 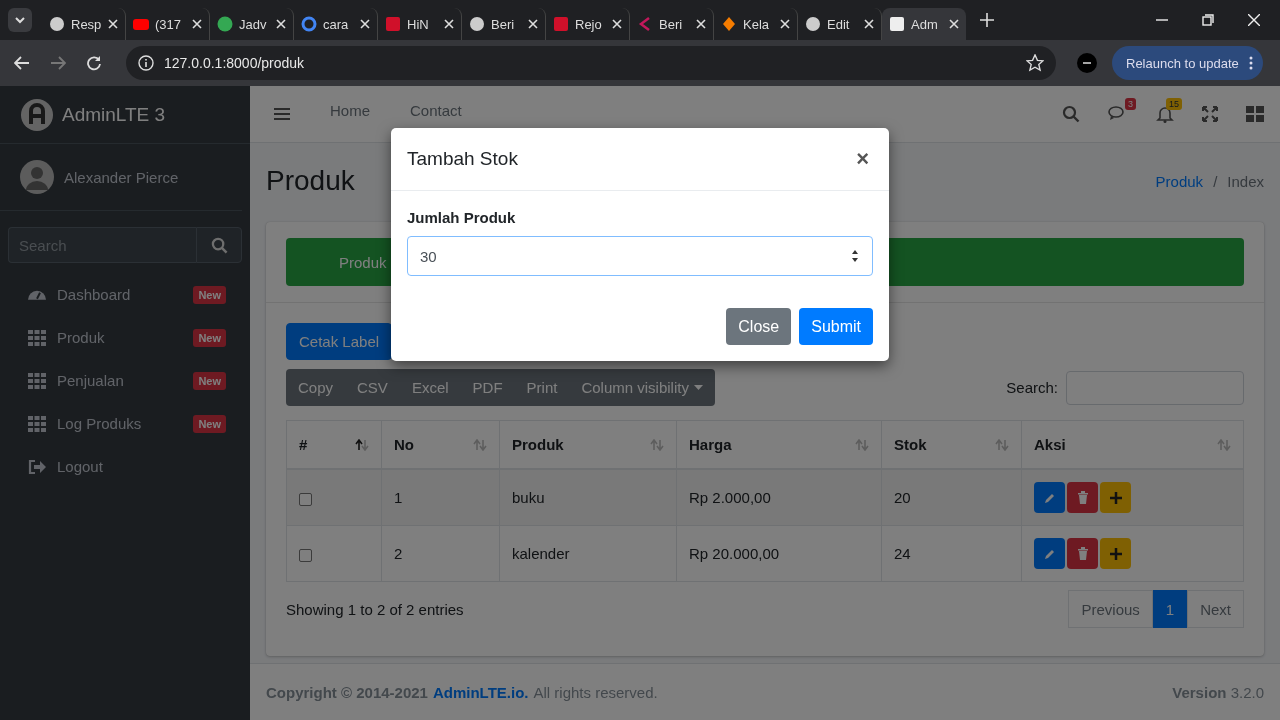 What do you see at coordinates (779, 553) in the screenshot?
I see `table-cell: Rp 20.000,00` at bounding box center [779, 553].